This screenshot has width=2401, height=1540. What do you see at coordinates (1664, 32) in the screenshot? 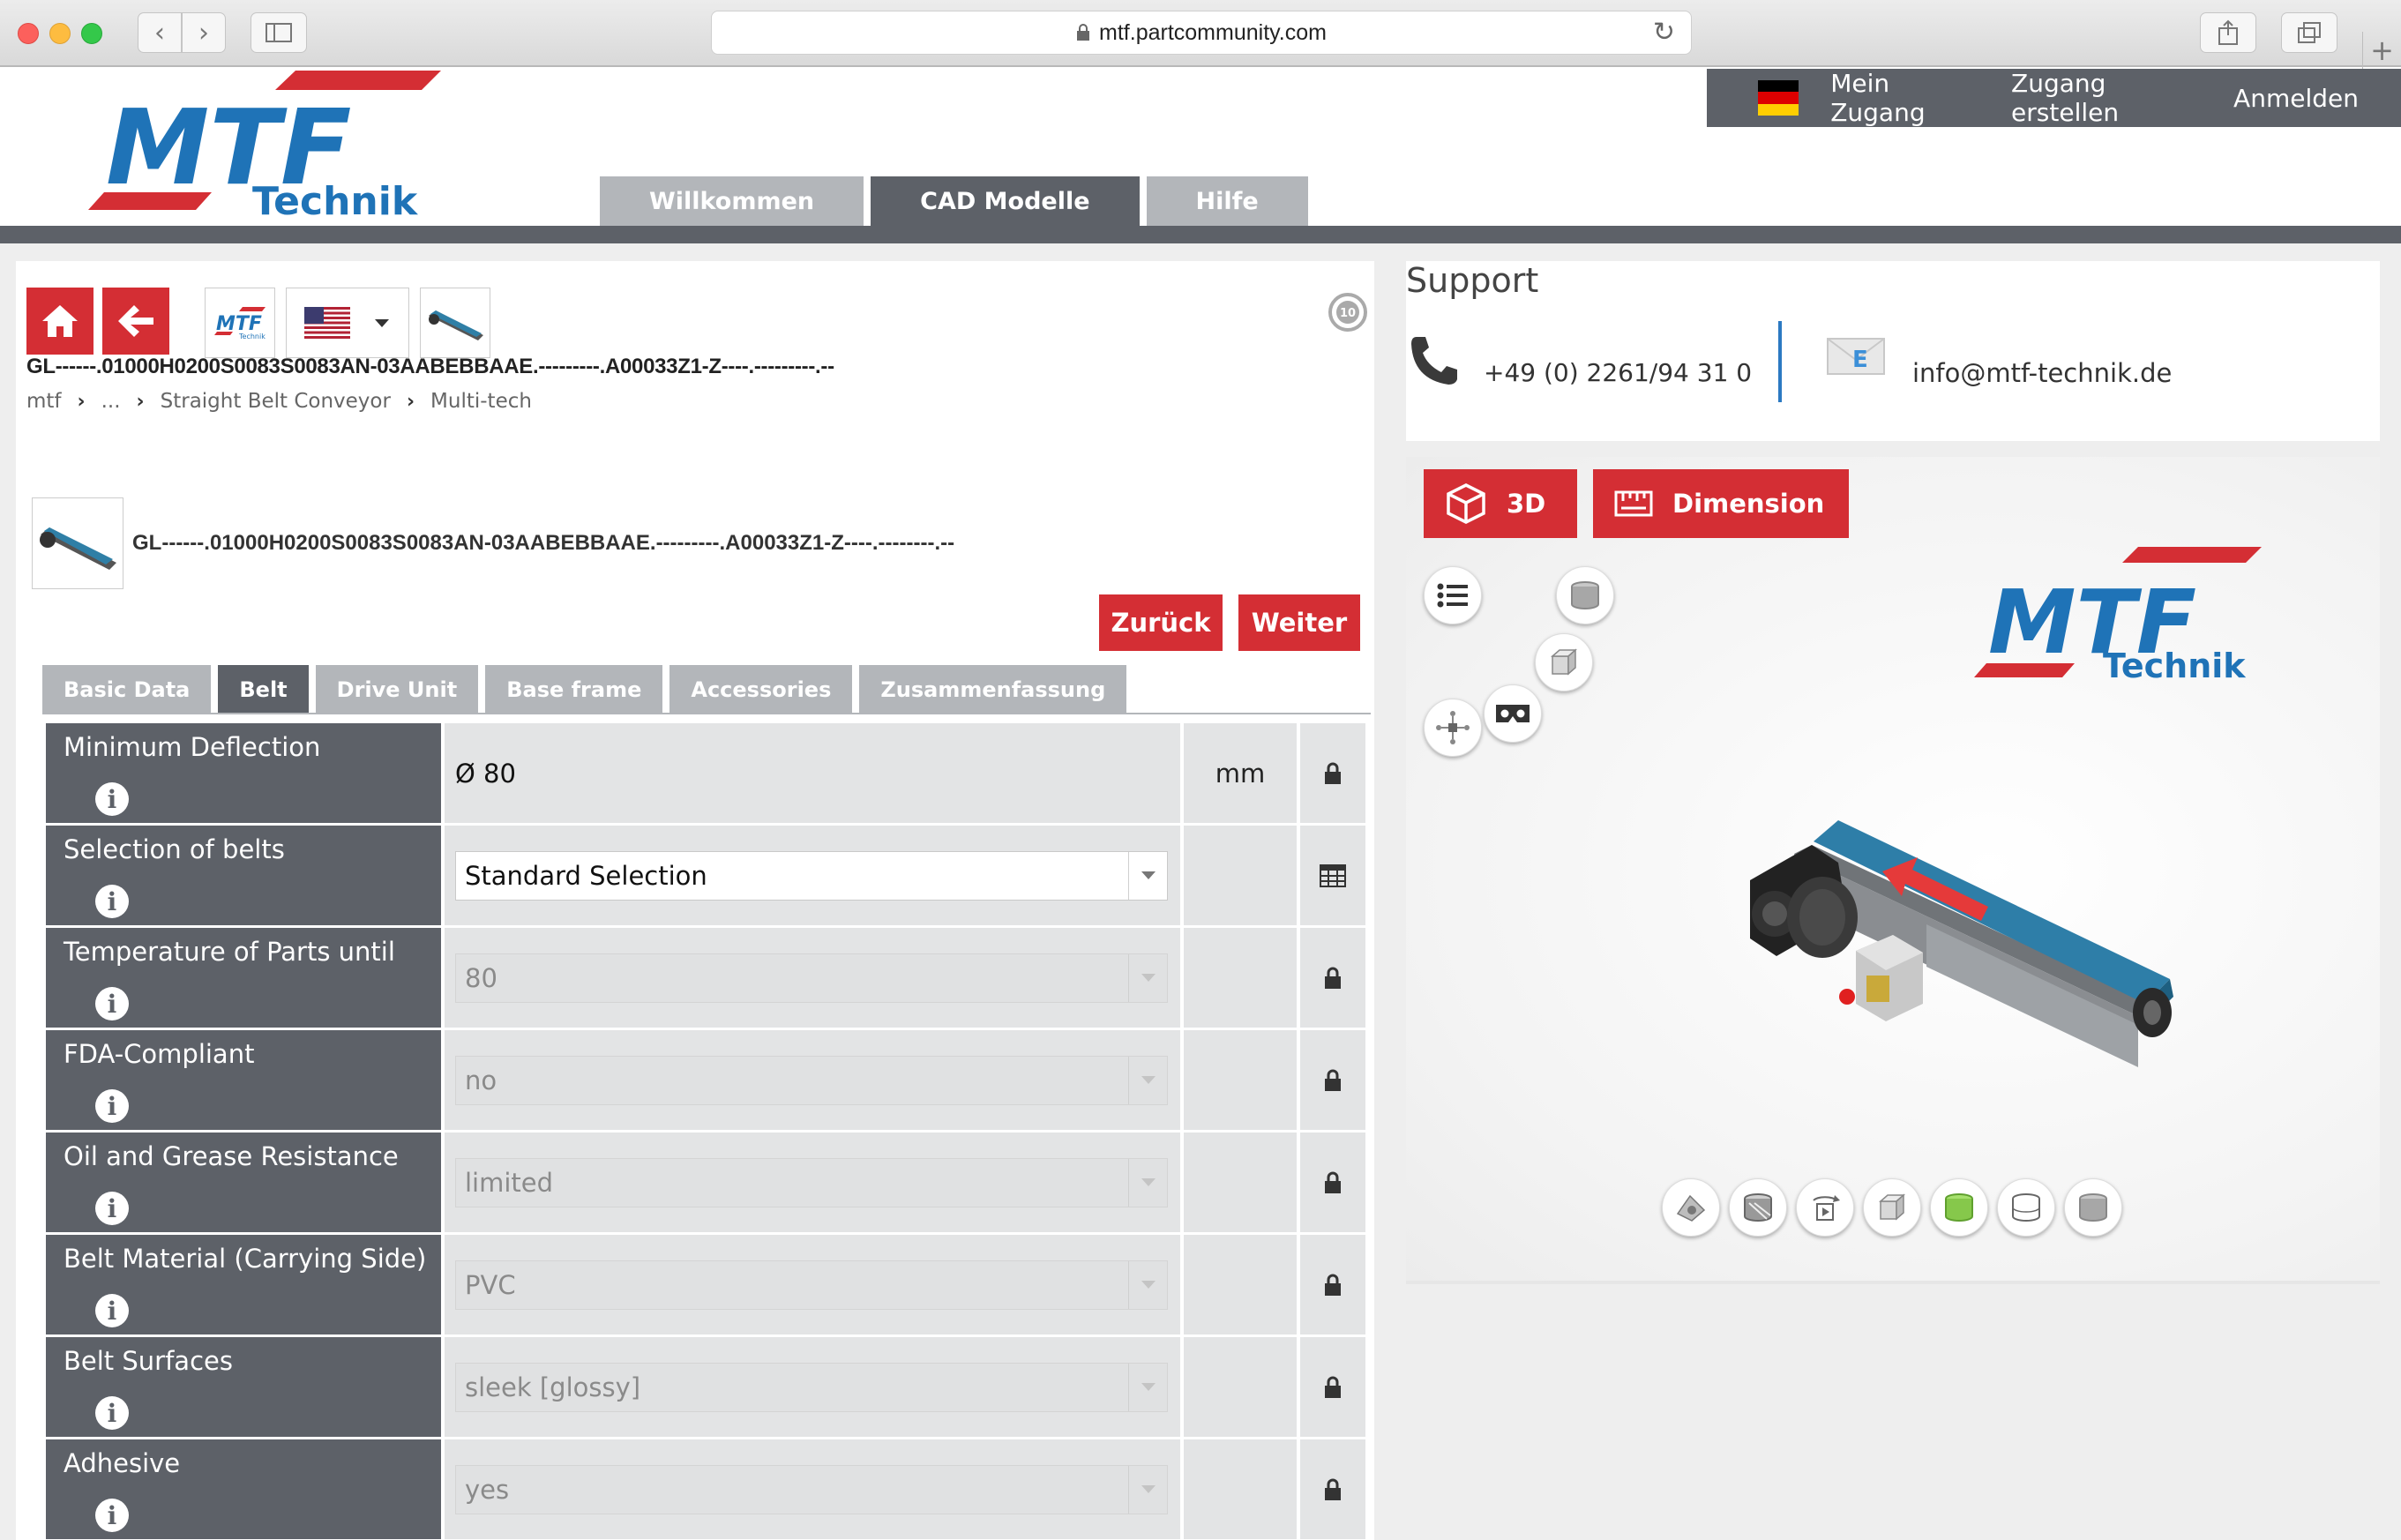
I see `reload-icon: ↻` at bounding box center [1664, 32].